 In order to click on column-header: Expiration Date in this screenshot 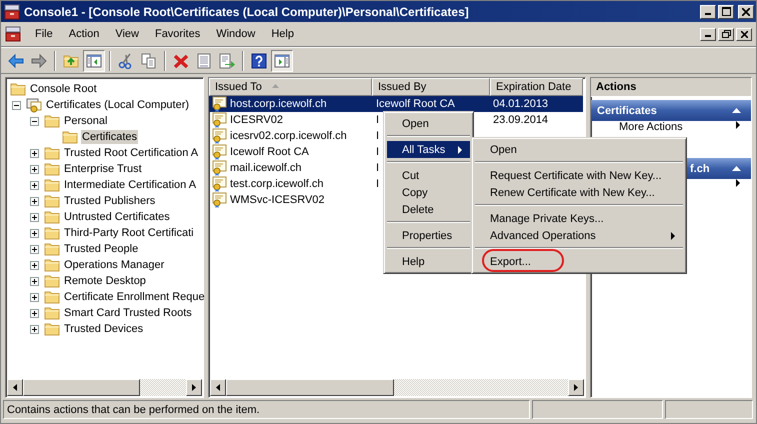, I will do `click(536, 87)`.